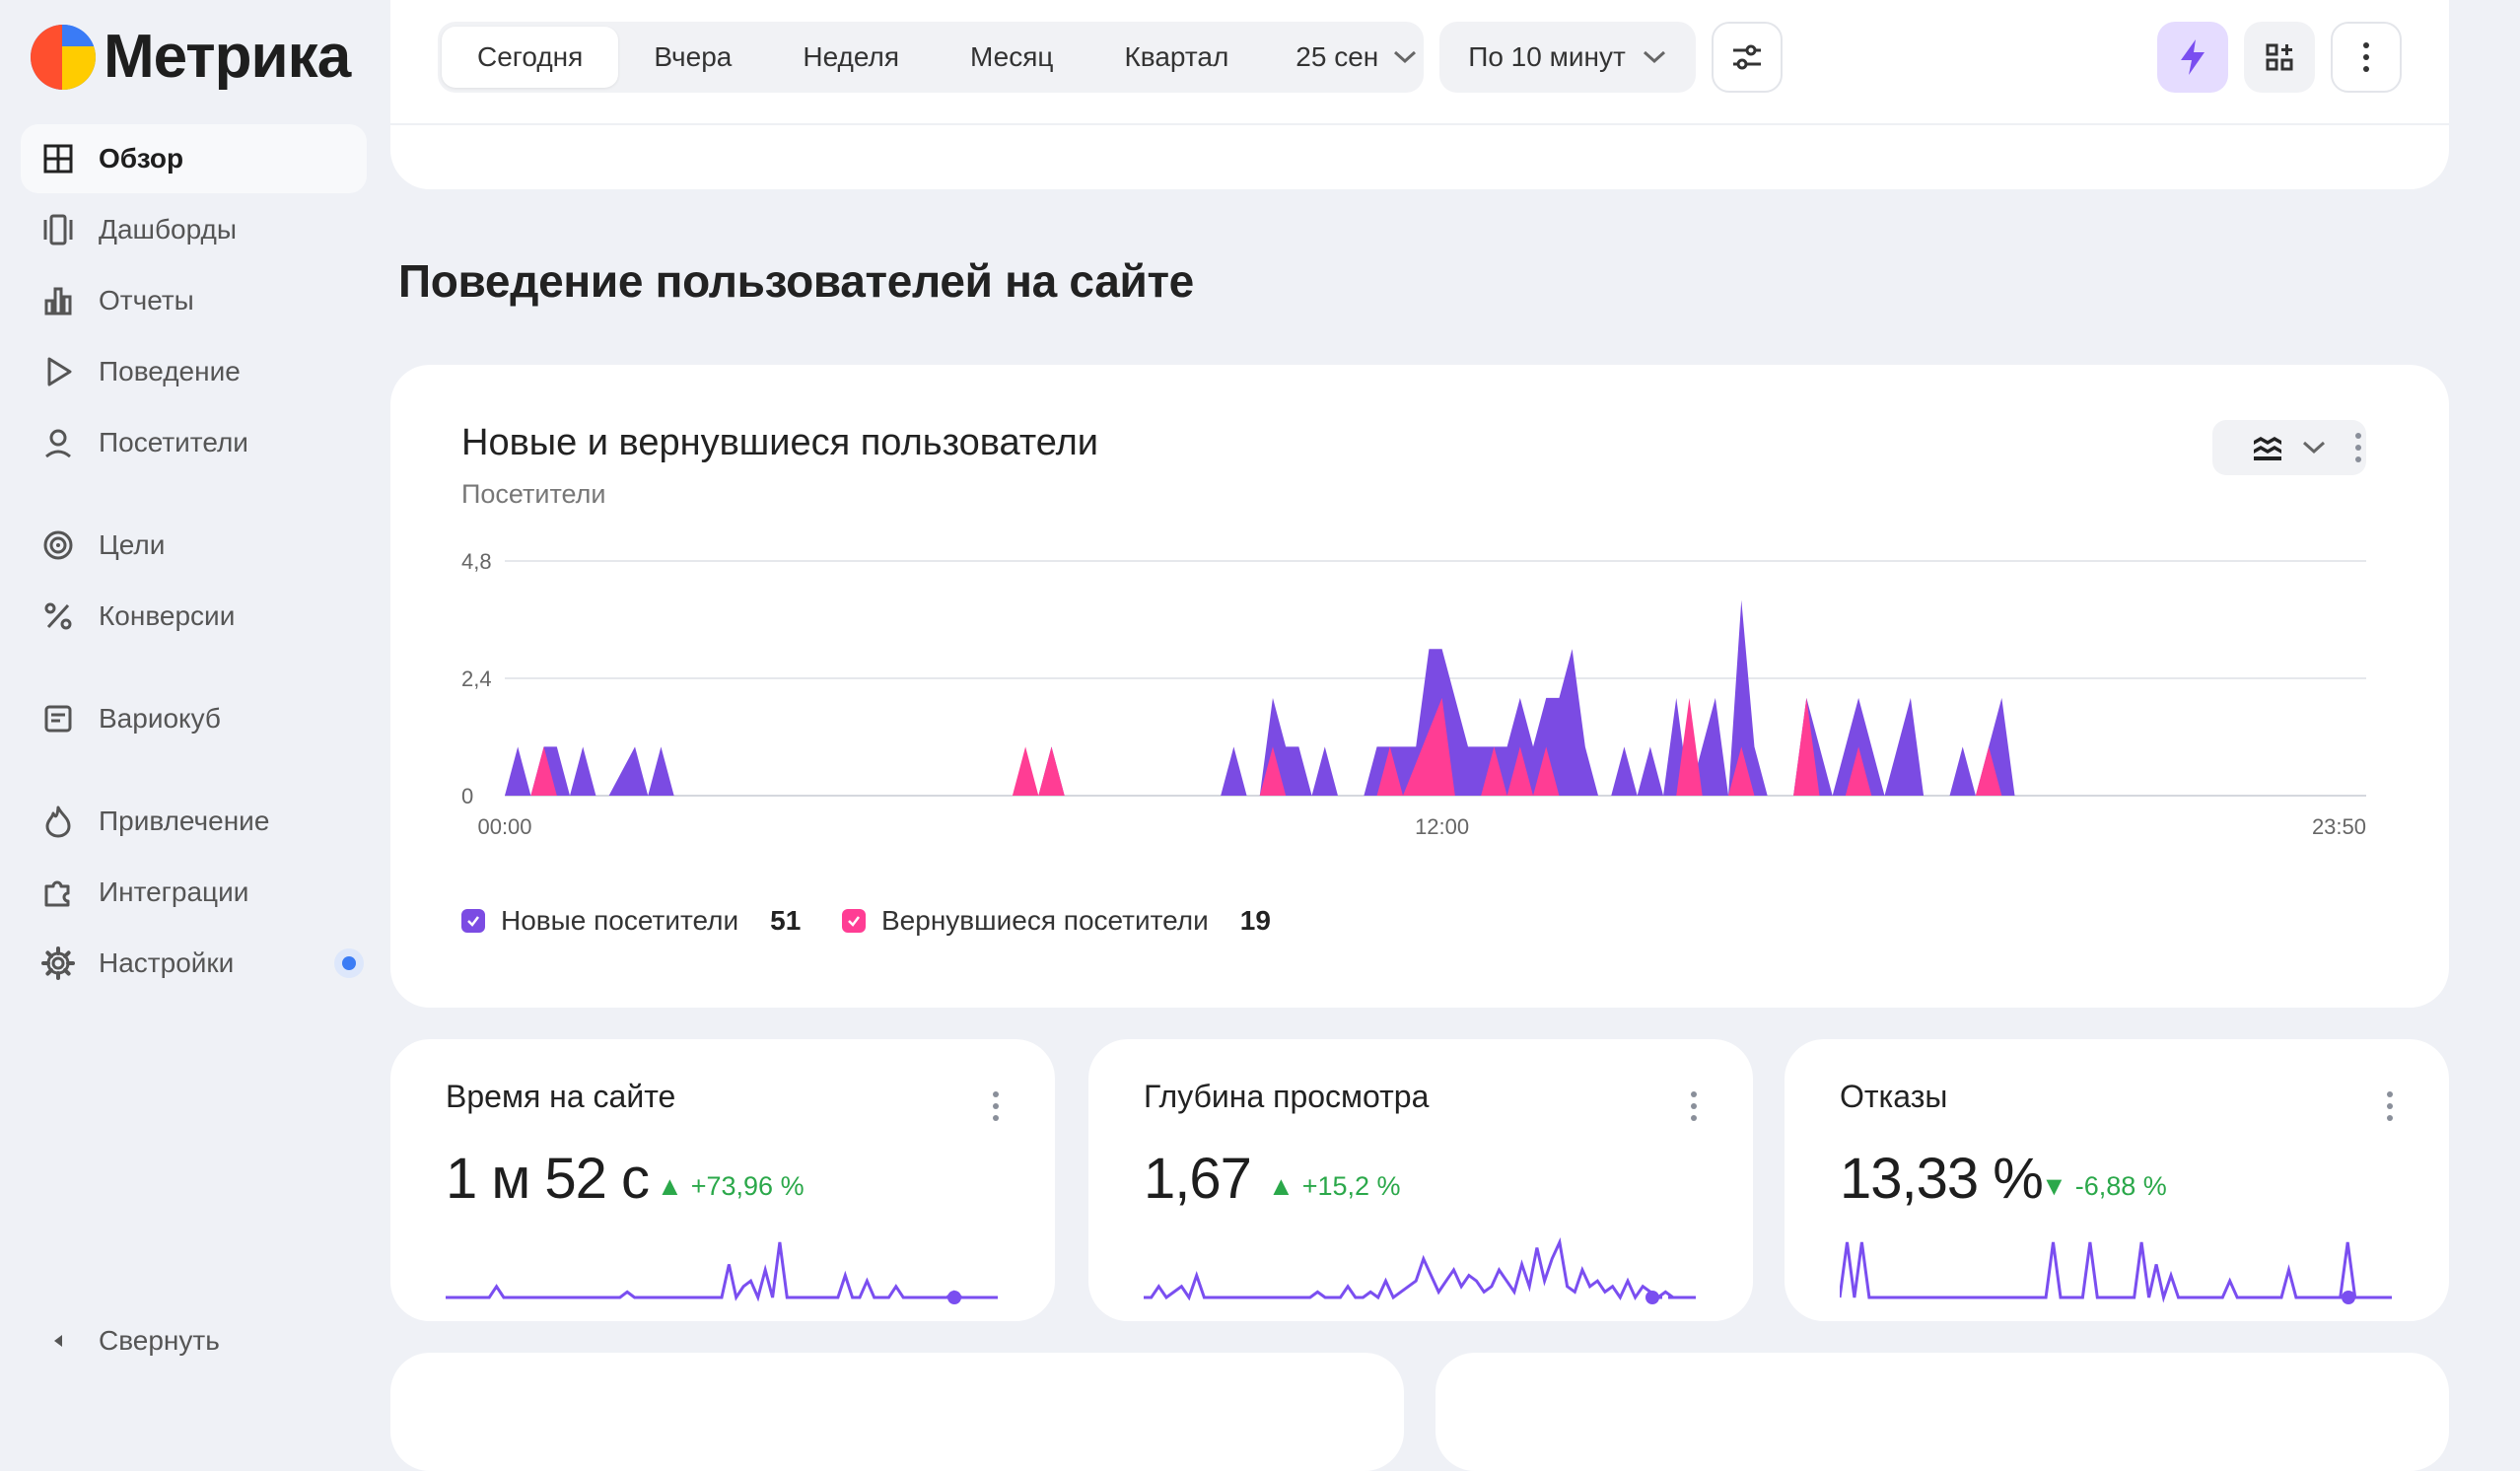 The height and width of the screenshot is (1471, 2520). I want to click on metric-card-page-depth: Глубина просмотра 1,67 ▲ +15,2 %, so click(1420, 1180).